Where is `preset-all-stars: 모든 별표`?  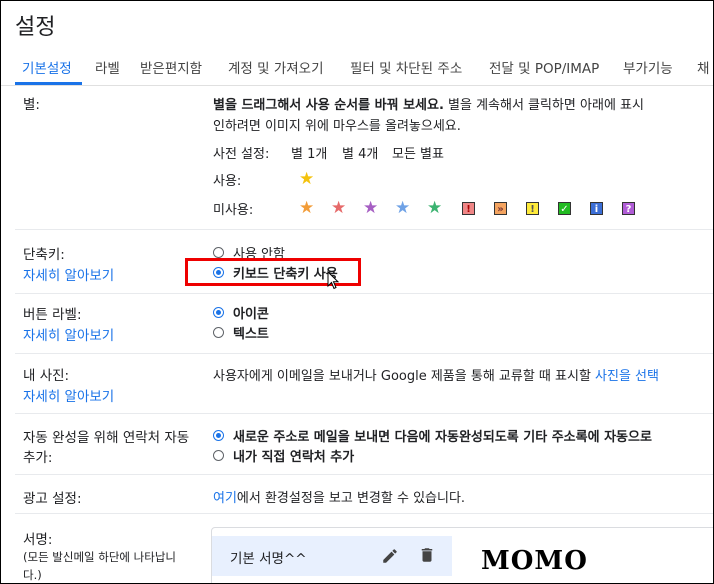
preset-all-stars: 모든 별표 is located at coordinates (418, 152).